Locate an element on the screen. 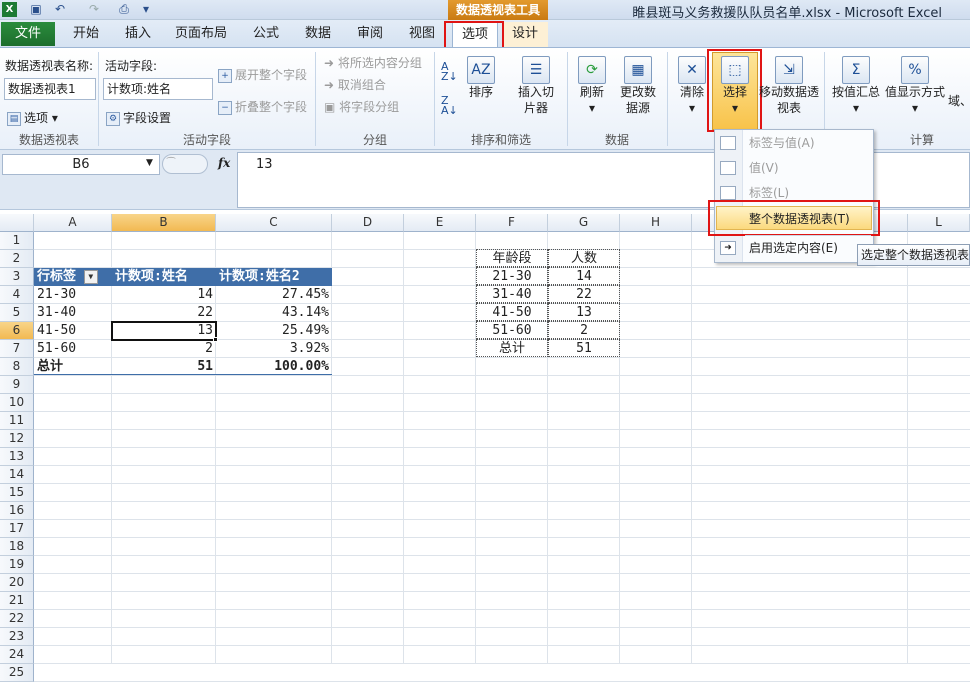 The height and width of the screenshot is (682, 970). expand-field-button: + 展开整个字段 is located at coordinates (262, 74).